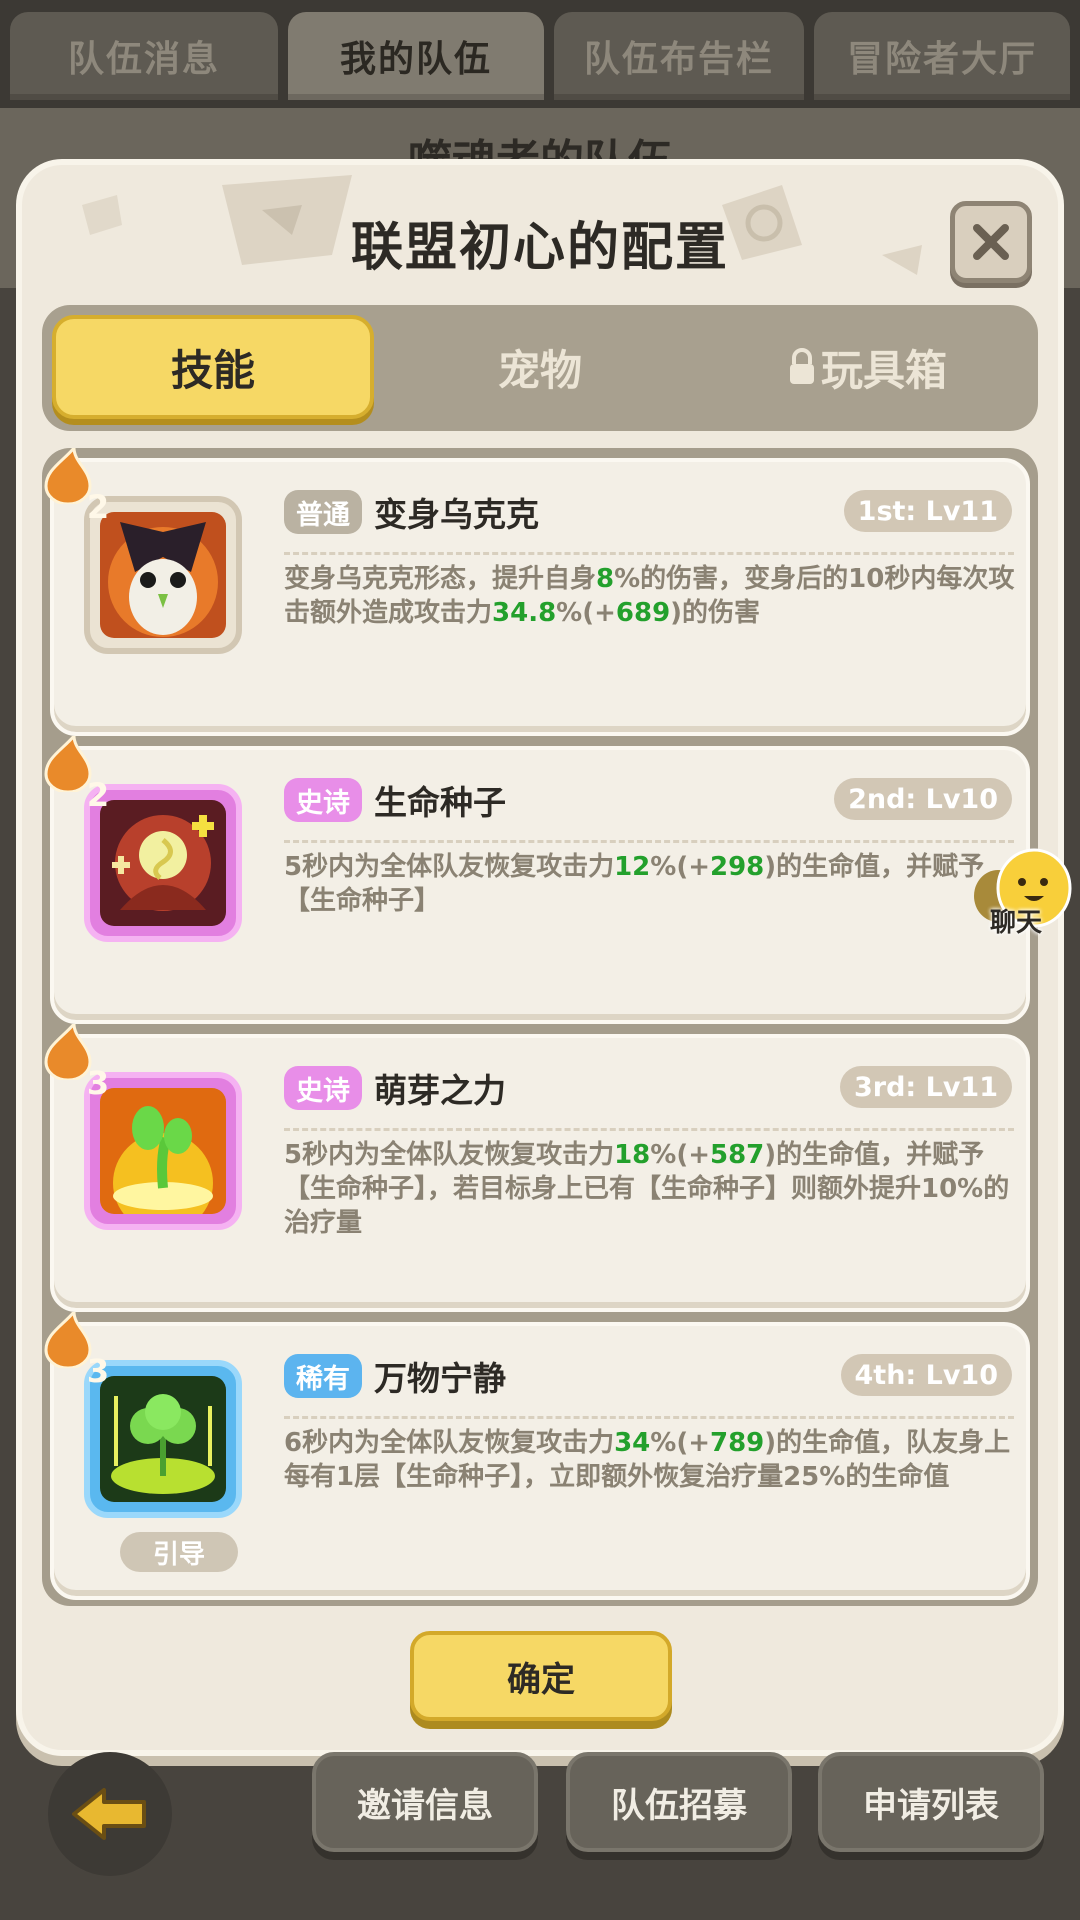 The width and height of the screenshot is (1080, 1920). What do you see at coordinates (632, 1443) in the screenshot?
I see `highlight-value: 34` at bounding box center [632, 1443].